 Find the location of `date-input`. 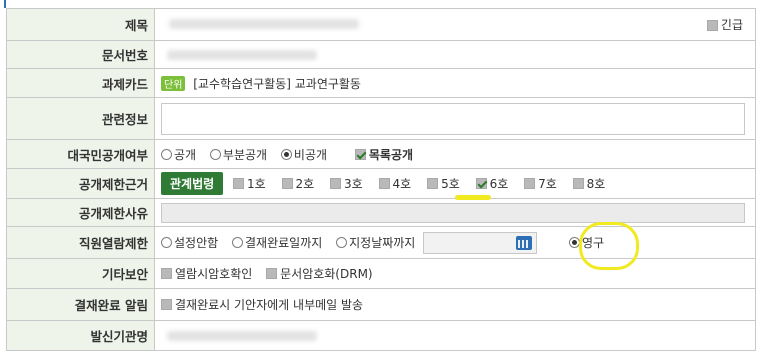

date-input is located at coordinates (480, 242).